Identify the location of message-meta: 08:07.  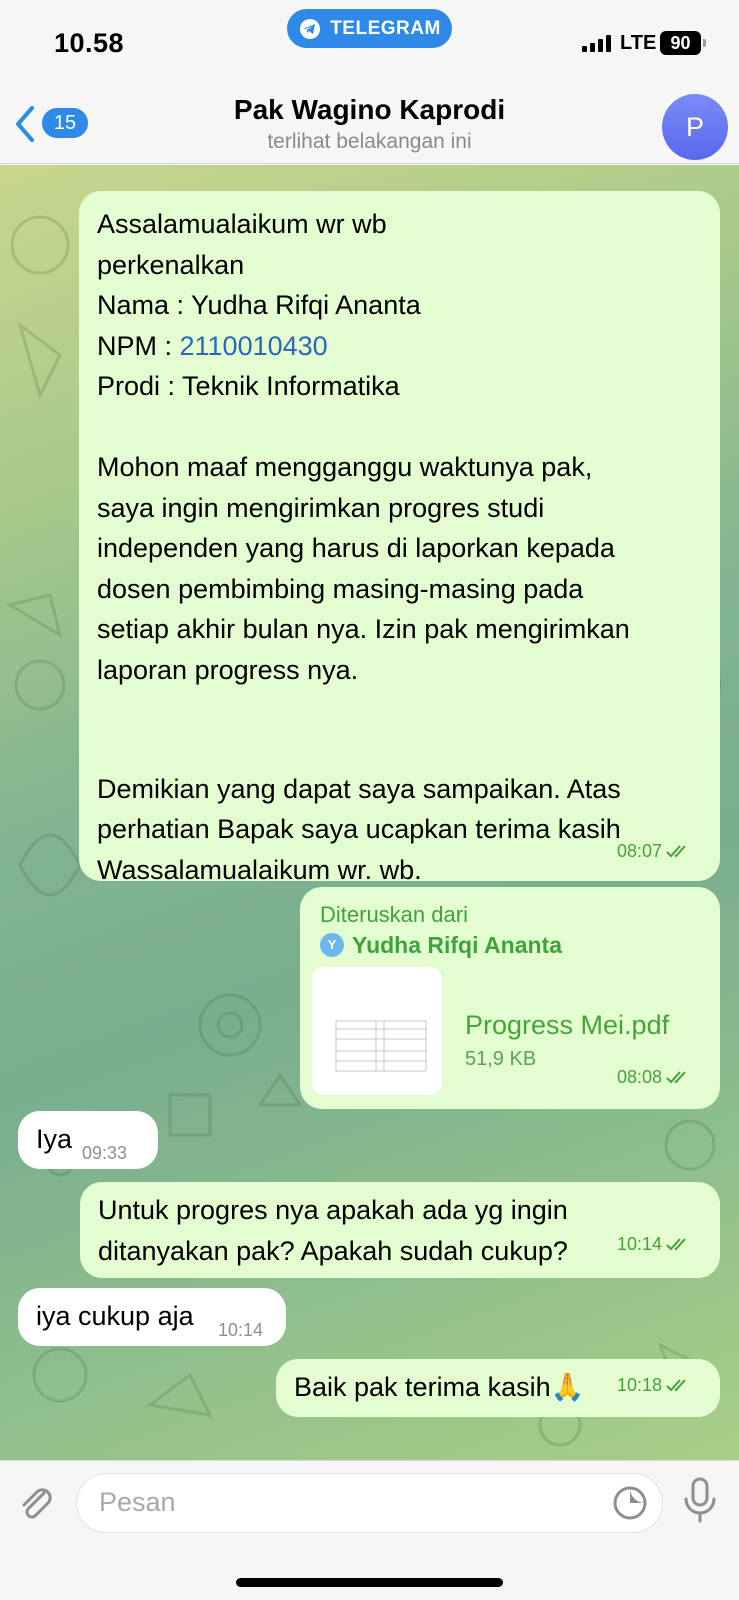
(654, 851).